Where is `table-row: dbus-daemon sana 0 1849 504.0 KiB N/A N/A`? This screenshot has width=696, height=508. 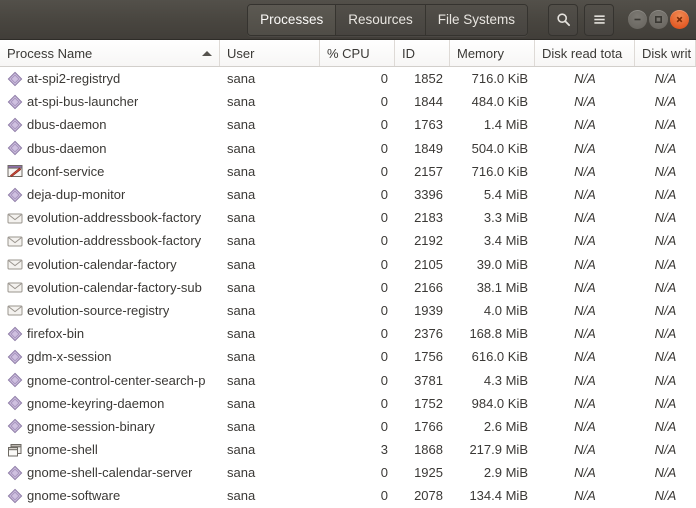
table-row: dbus-daemon sana 0 1849 504.0 KiB N/A N/A is located at coordinates (348, 148).